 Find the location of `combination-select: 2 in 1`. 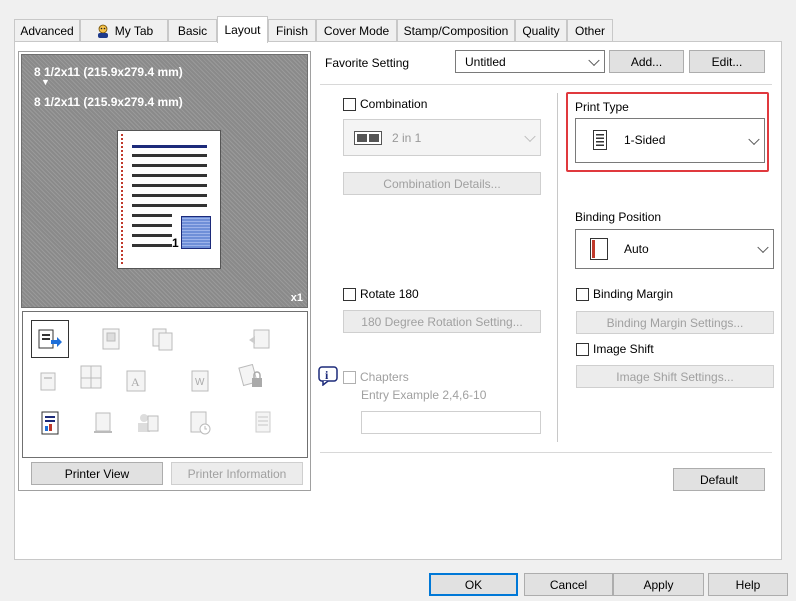

combination-select: 2 in 1 is located at coordinates (442, 137).